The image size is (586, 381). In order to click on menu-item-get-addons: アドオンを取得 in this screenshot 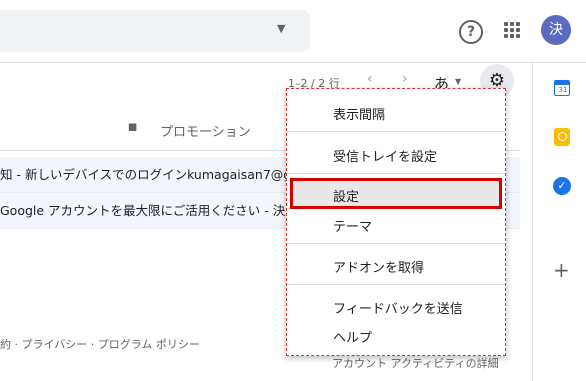, I will do `click(378, 266)`.